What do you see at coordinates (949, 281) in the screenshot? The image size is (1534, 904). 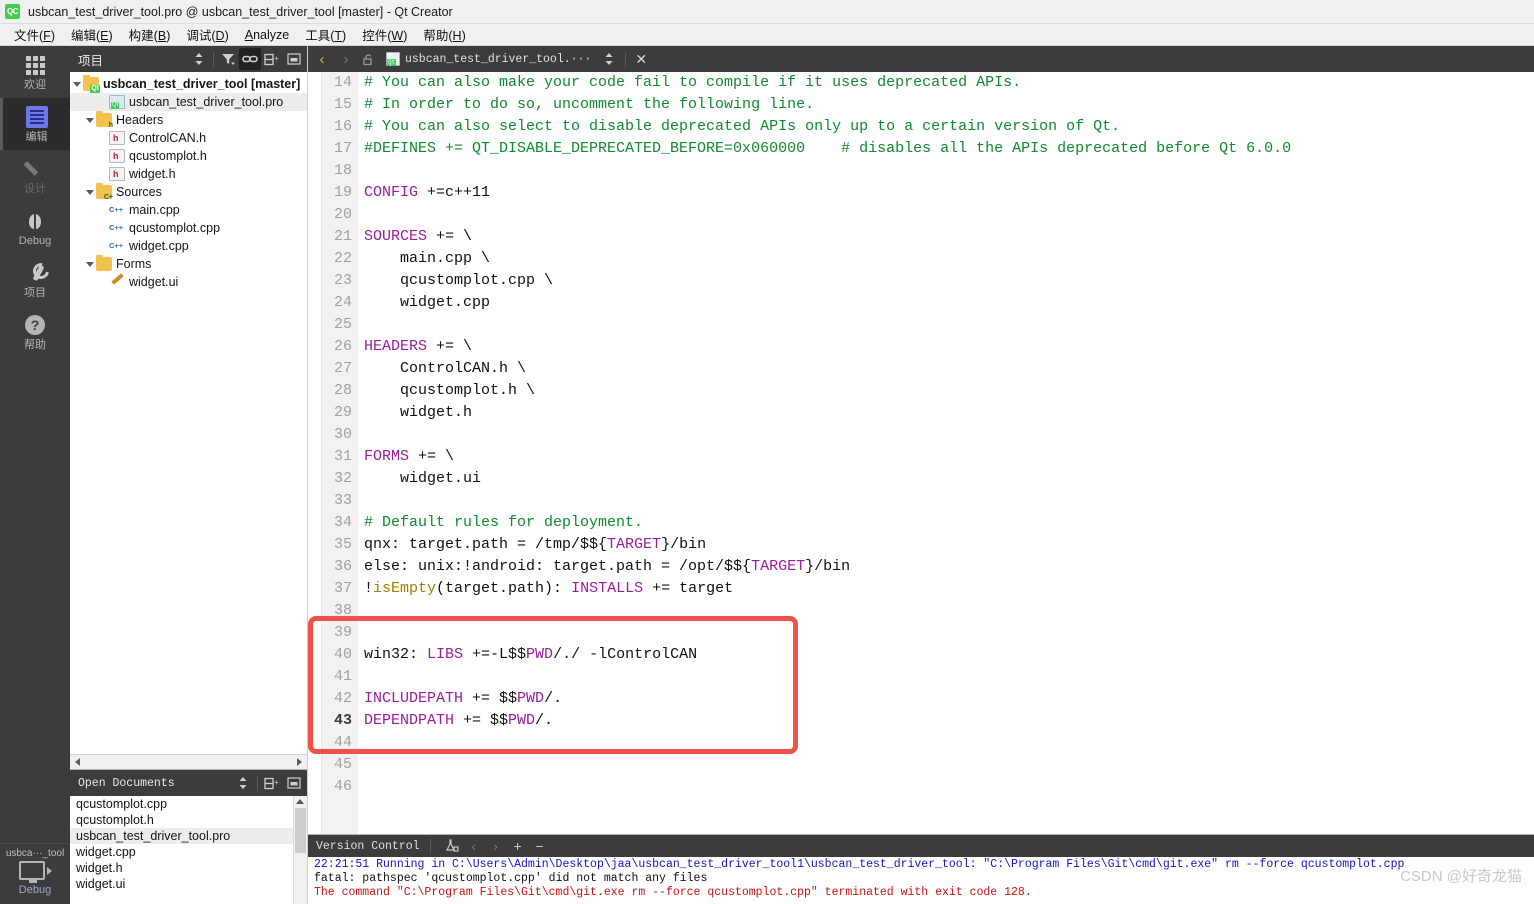 I see `code-line: qcustomplot.cpp \` at bounding box center [949, 281].